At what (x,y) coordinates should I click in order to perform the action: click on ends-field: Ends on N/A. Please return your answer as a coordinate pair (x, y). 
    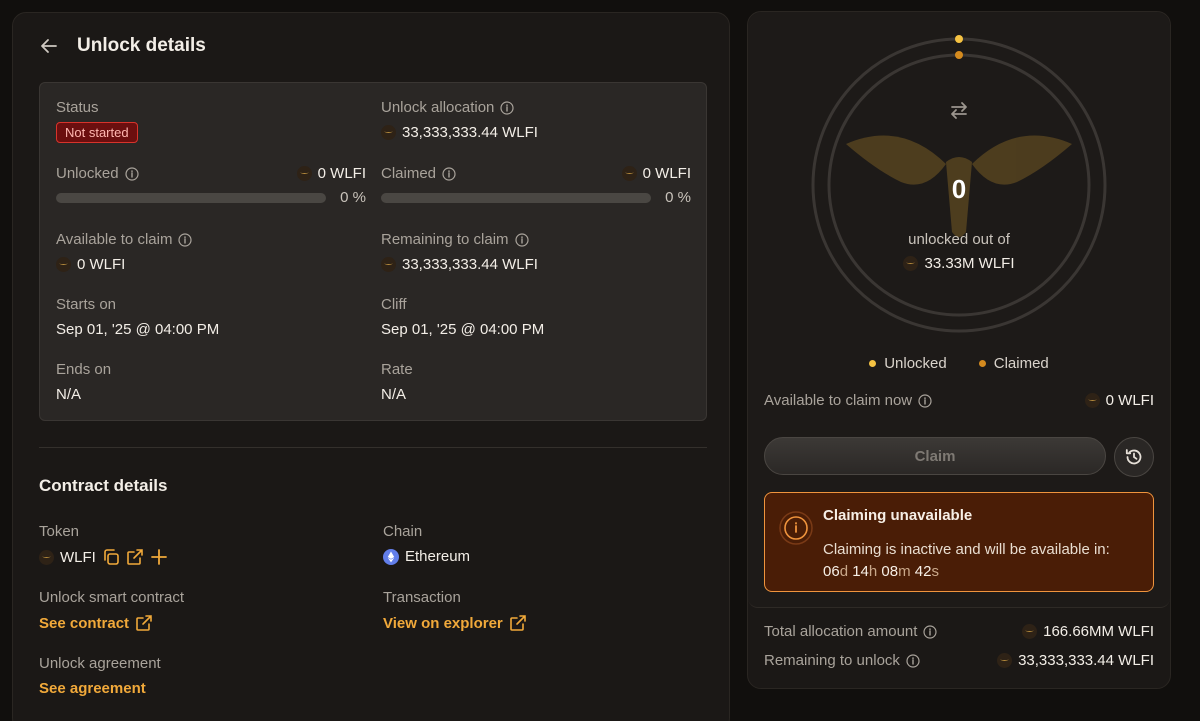
    Looking at the image, I should click on (83, 382).